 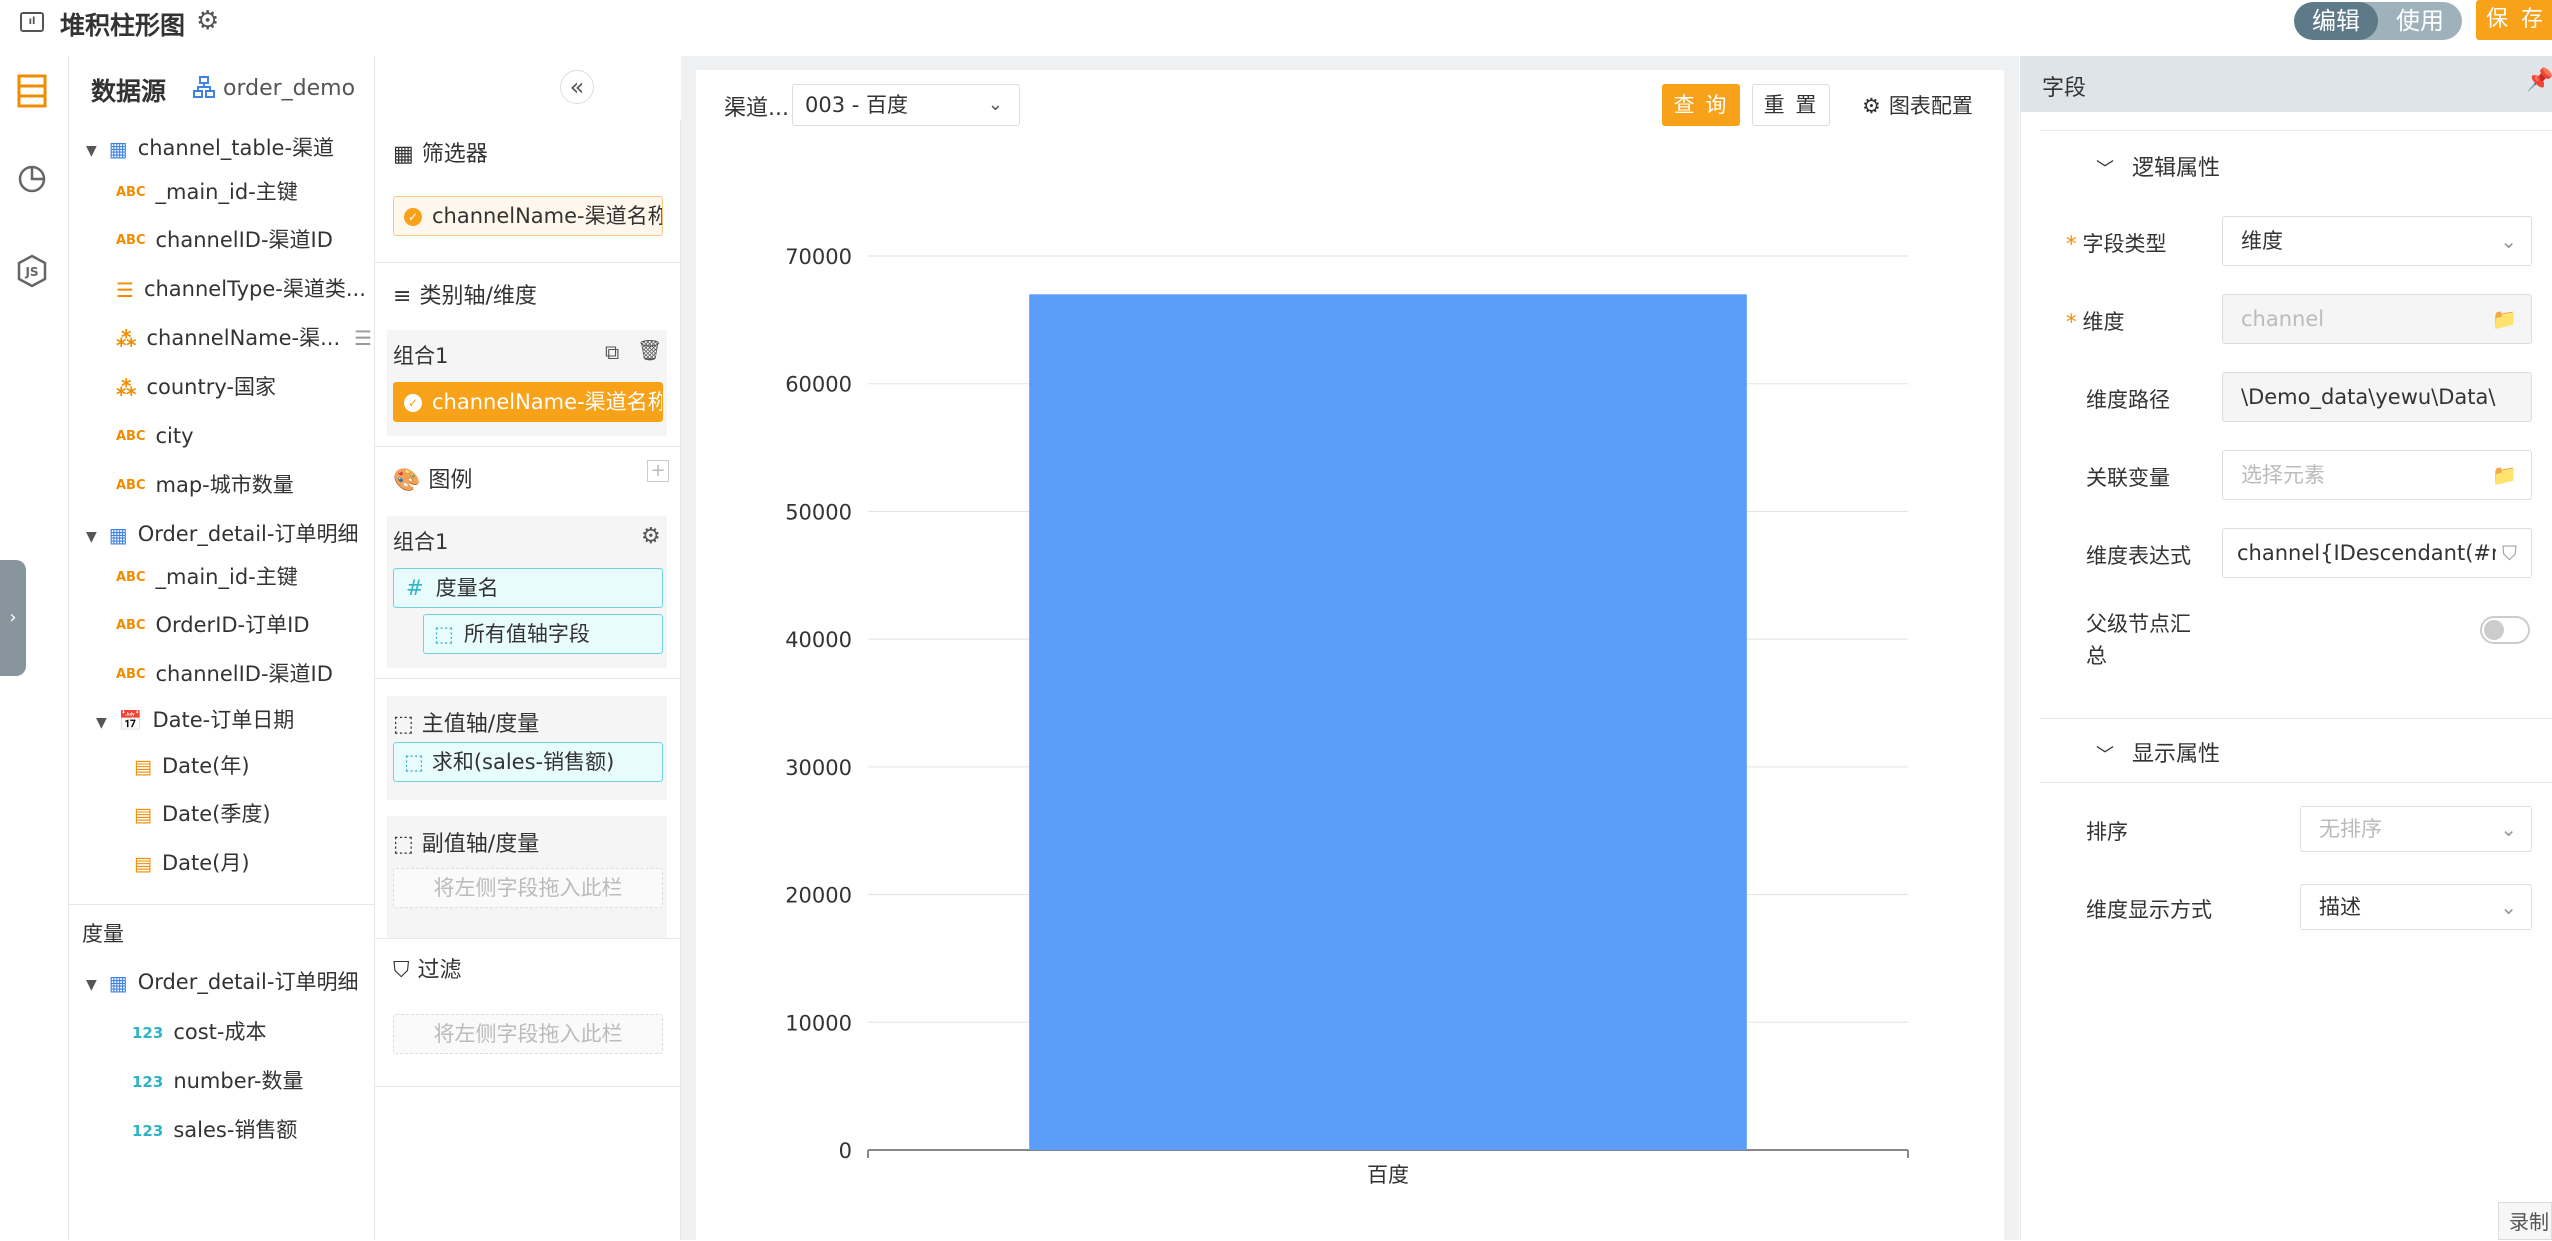 I want to click on tree-field-row: ABC OrderID-订单ID, so click(x=213, y=625).